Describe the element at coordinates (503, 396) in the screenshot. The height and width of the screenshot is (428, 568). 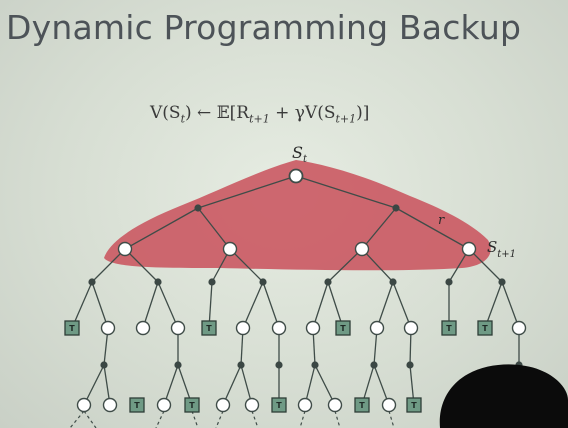
I see `audience-head-silhouette` at that location.